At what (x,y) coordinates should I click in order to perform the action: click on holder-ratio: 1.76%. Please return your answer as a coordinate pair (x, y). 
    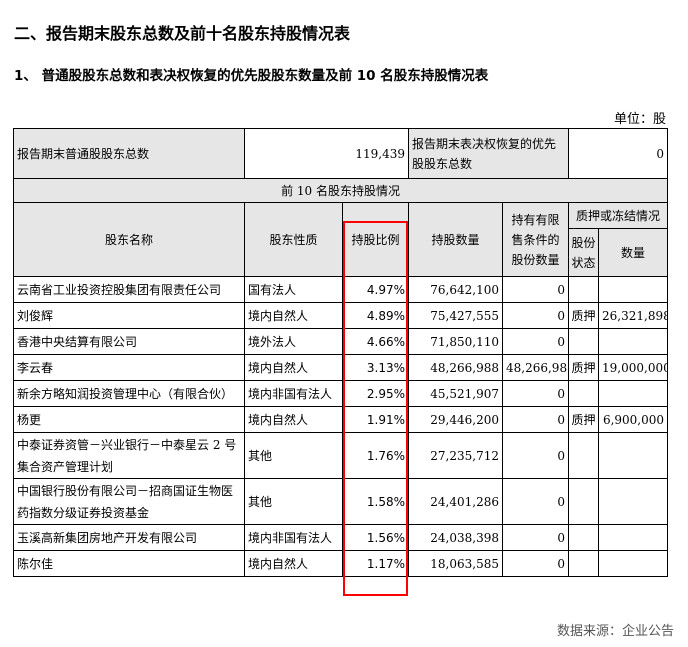
    Looking at the image, I should click on (375, 455).